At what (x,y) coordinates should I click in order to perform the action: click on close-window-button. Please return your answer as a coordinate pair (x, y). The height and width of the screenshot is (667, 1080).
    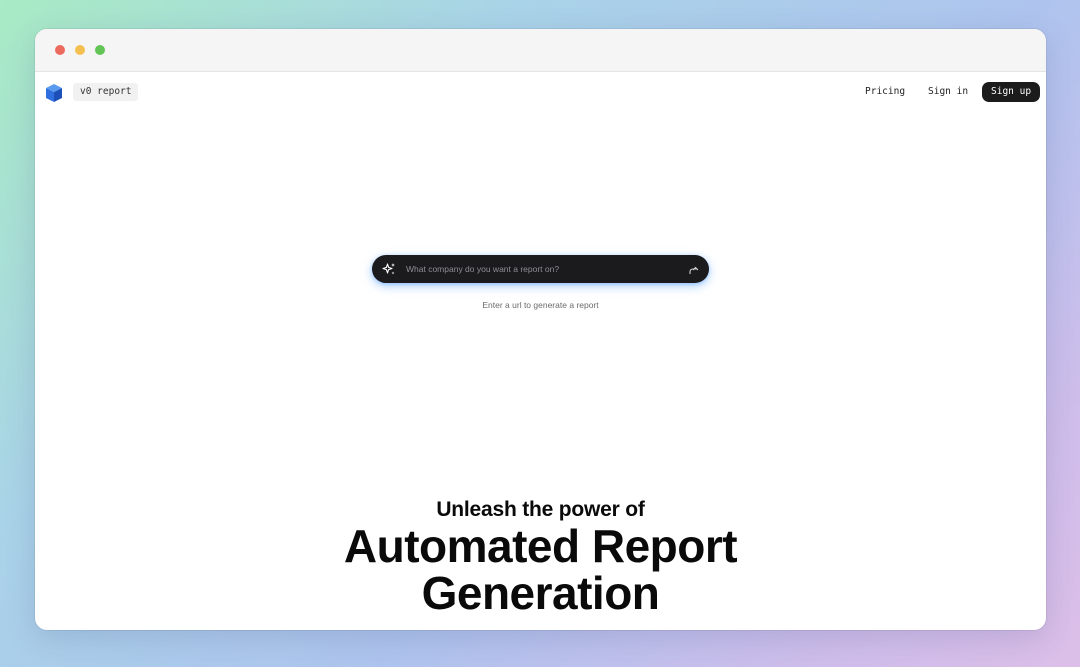
    Looking at the image, I should click on (60, 50).